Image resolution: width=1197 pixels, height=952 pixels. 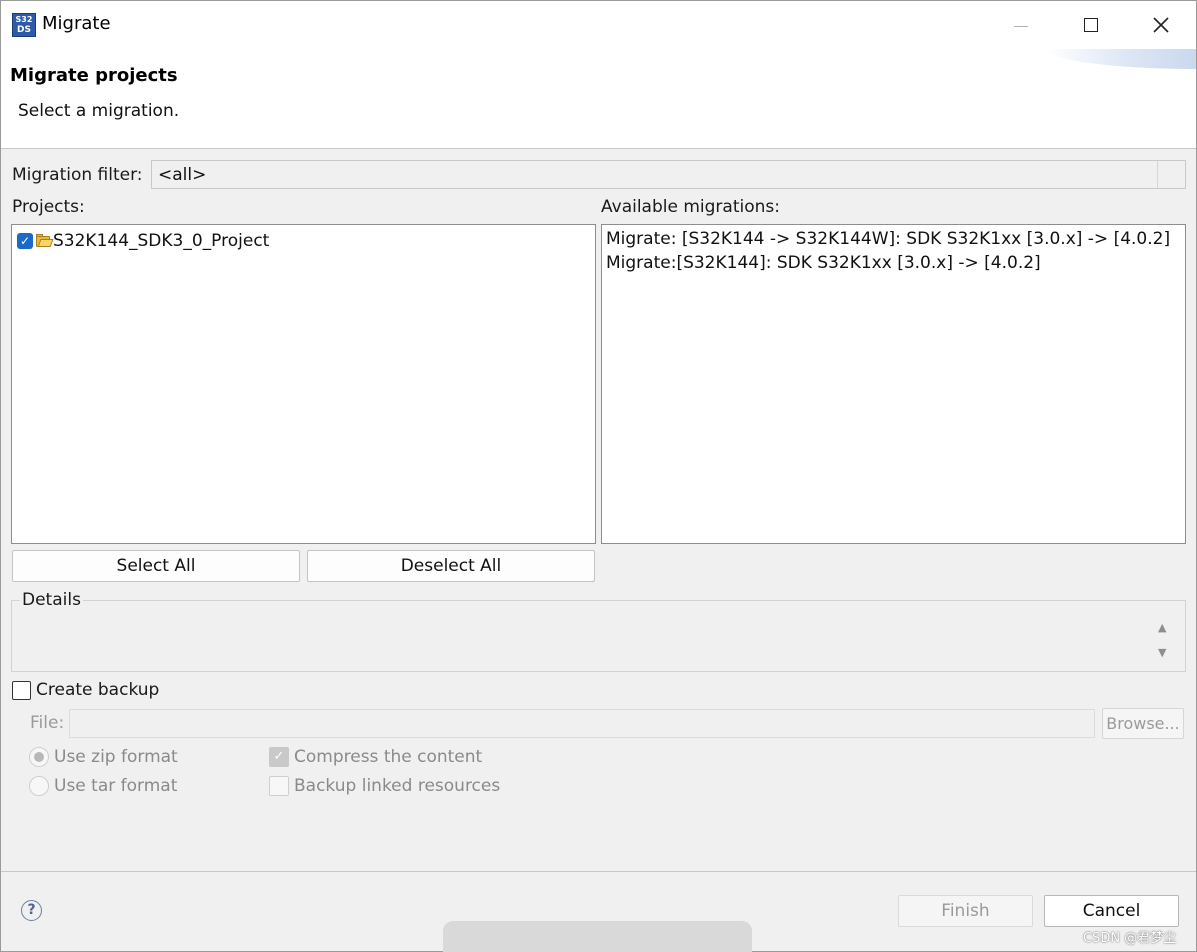 I want to click on project-name: S32K144_SDK3_0_Project, so click(x=161, y=241).